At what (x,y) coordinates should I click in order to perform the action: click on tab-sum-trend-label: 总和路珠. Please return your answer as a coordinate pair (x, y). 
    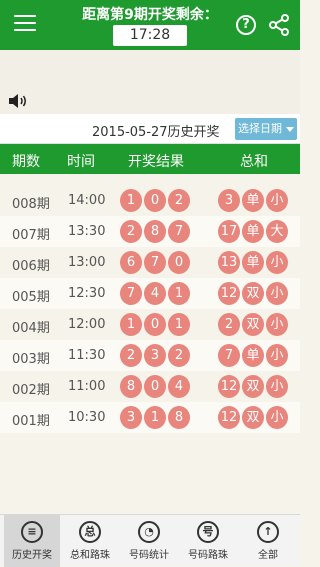
    Looking at the image, I should click on (90, 555).